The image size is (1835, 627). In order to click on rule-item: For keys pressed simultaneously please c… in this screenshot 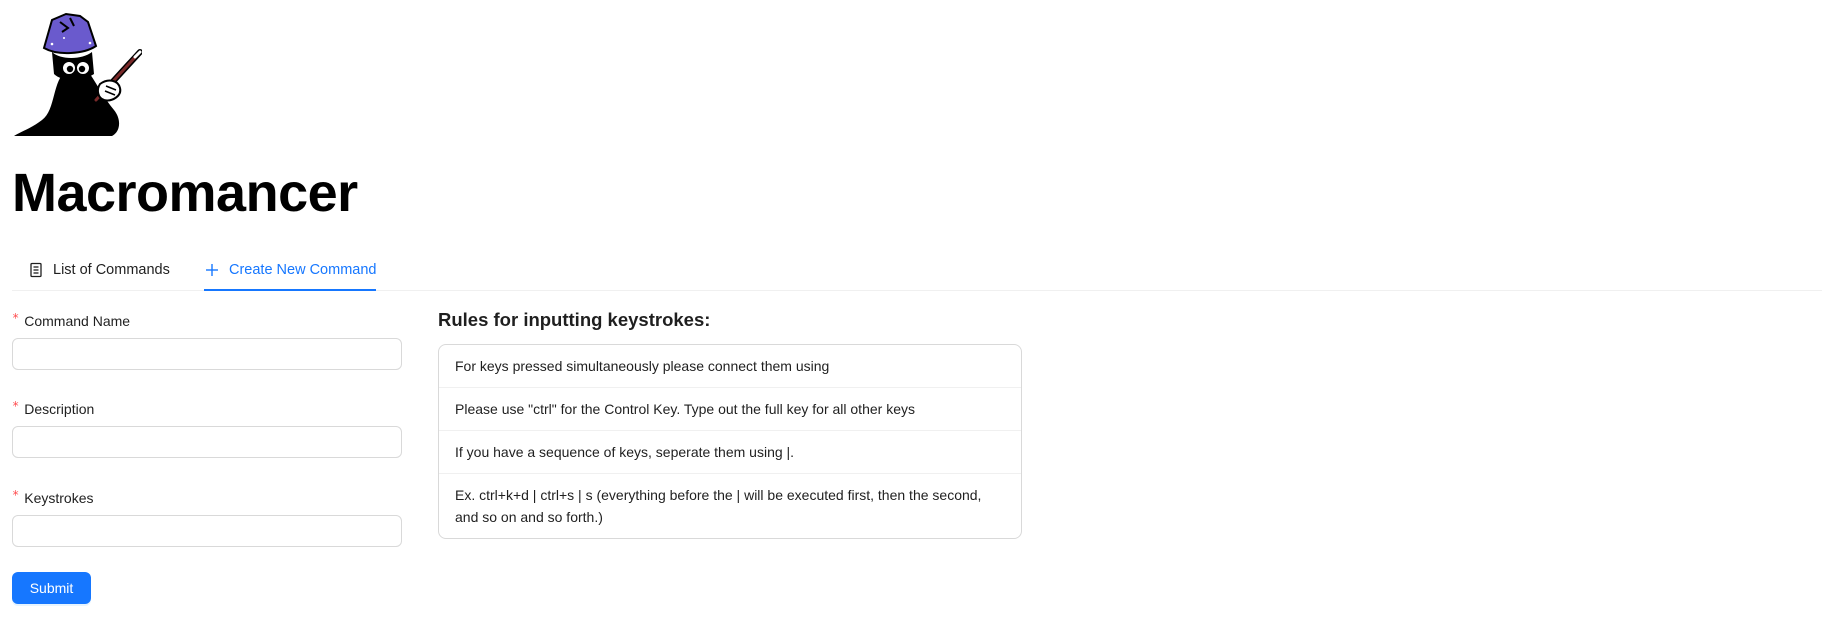, I will do `click(730, 366)`.